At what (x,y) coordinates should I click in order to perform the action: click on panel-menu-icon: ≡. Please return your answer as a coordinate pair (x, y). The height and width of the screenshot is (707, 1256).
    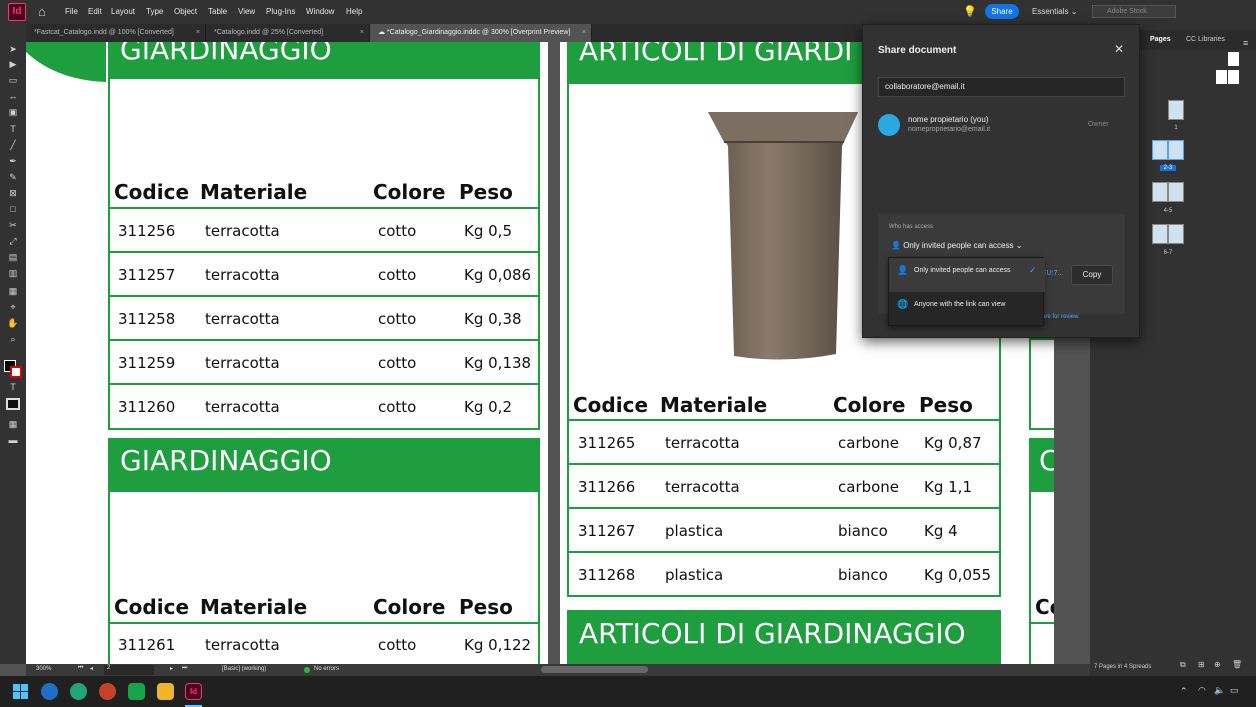
    Looking at the image, I should click on (1245, 43).